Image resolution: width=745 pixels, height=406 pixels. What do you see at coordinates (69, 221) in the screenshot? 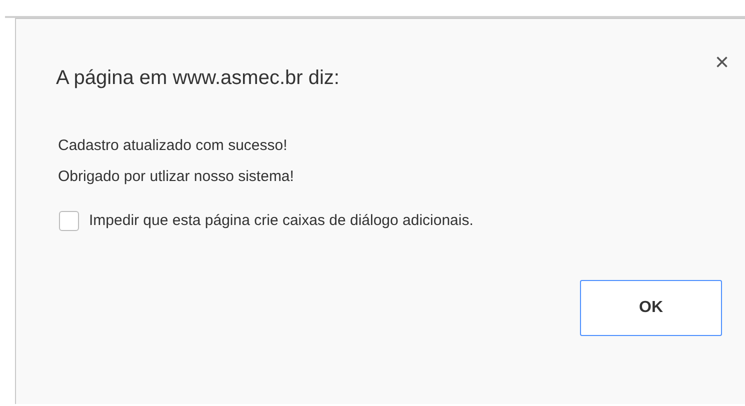
I see `checkbox` at bounding box center [69, 221].